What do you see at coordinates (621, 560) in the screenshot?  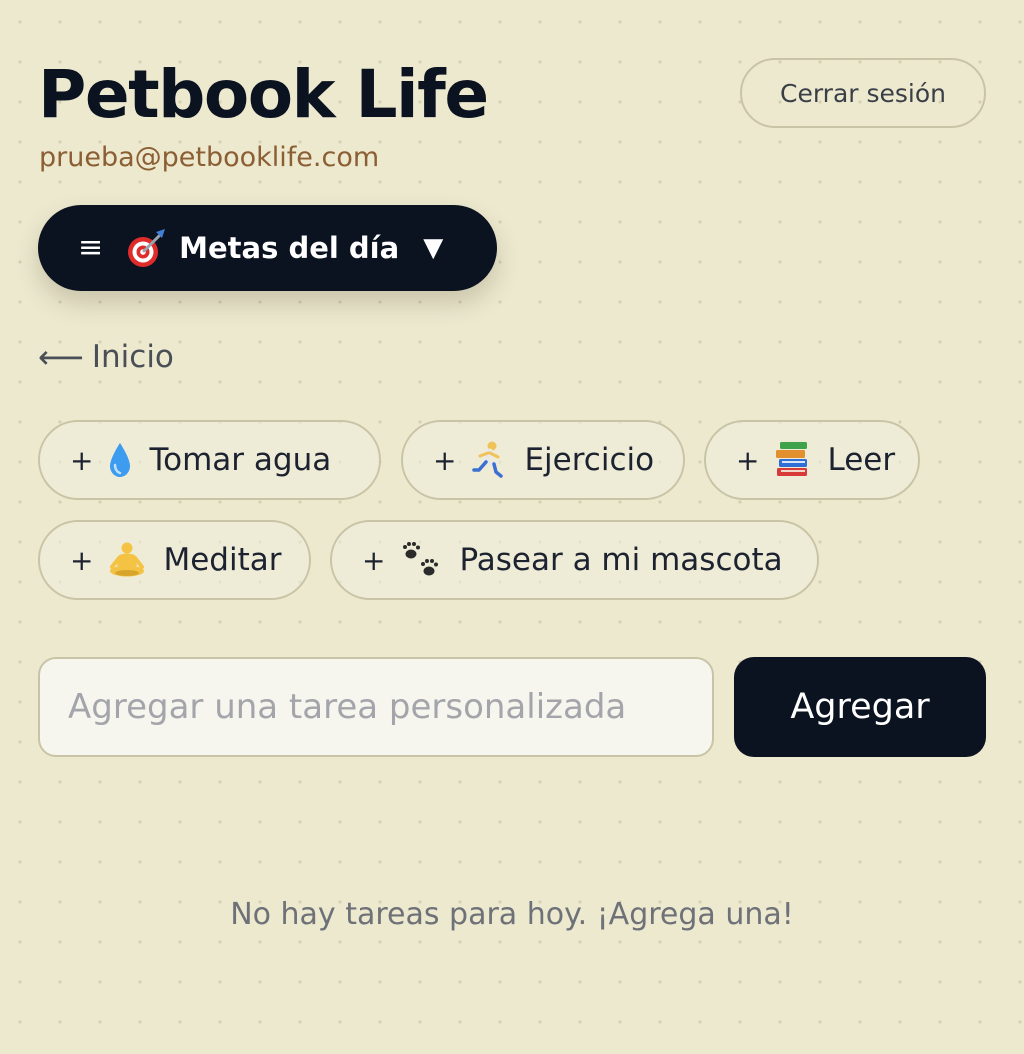 I see `quick-task-label: Pasear a mi mascota` at bounding box center [621, 560].